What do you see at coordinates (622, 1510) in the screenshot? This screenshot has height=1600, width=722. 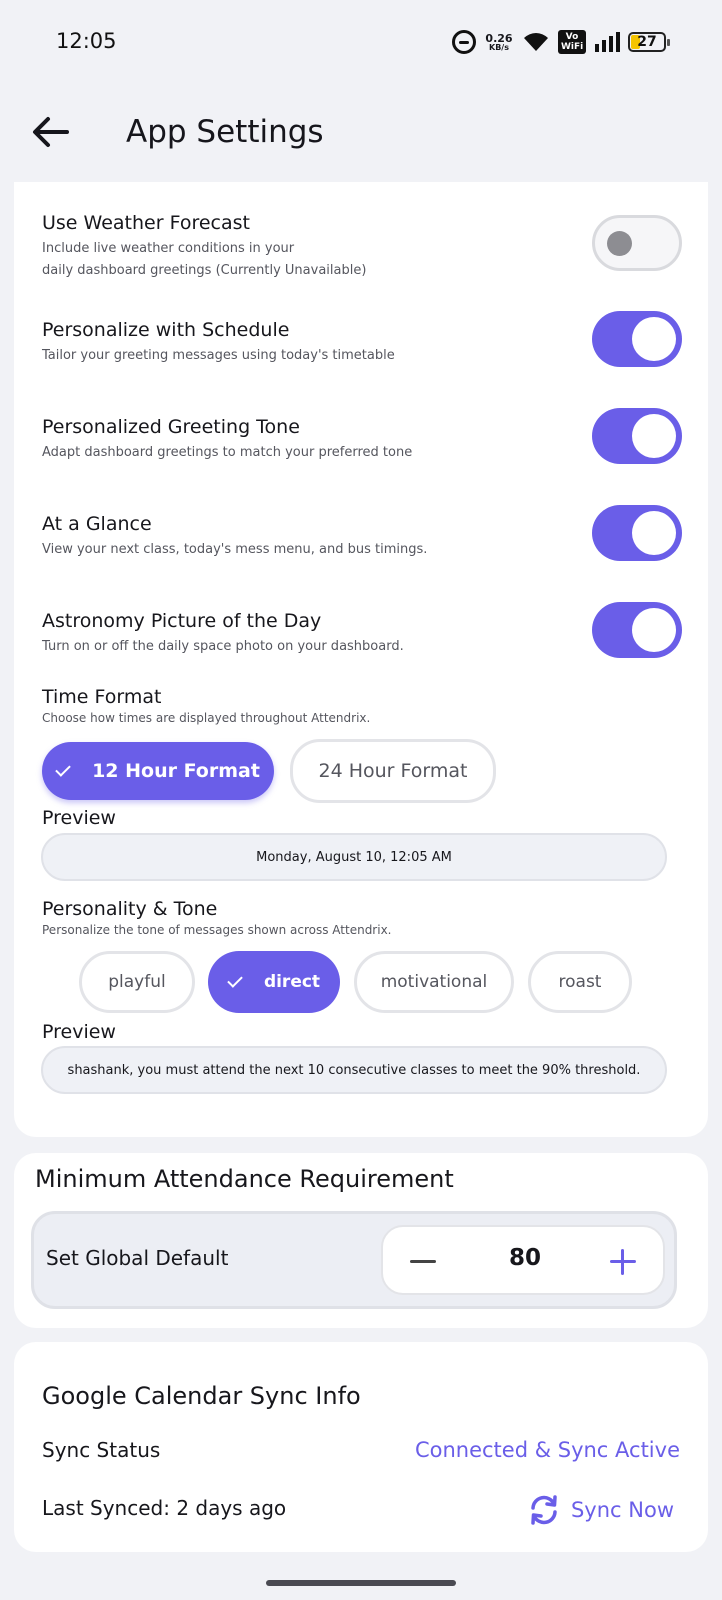 I see `sync-now-label: Sync Now` at bounding box center [622, 1510].